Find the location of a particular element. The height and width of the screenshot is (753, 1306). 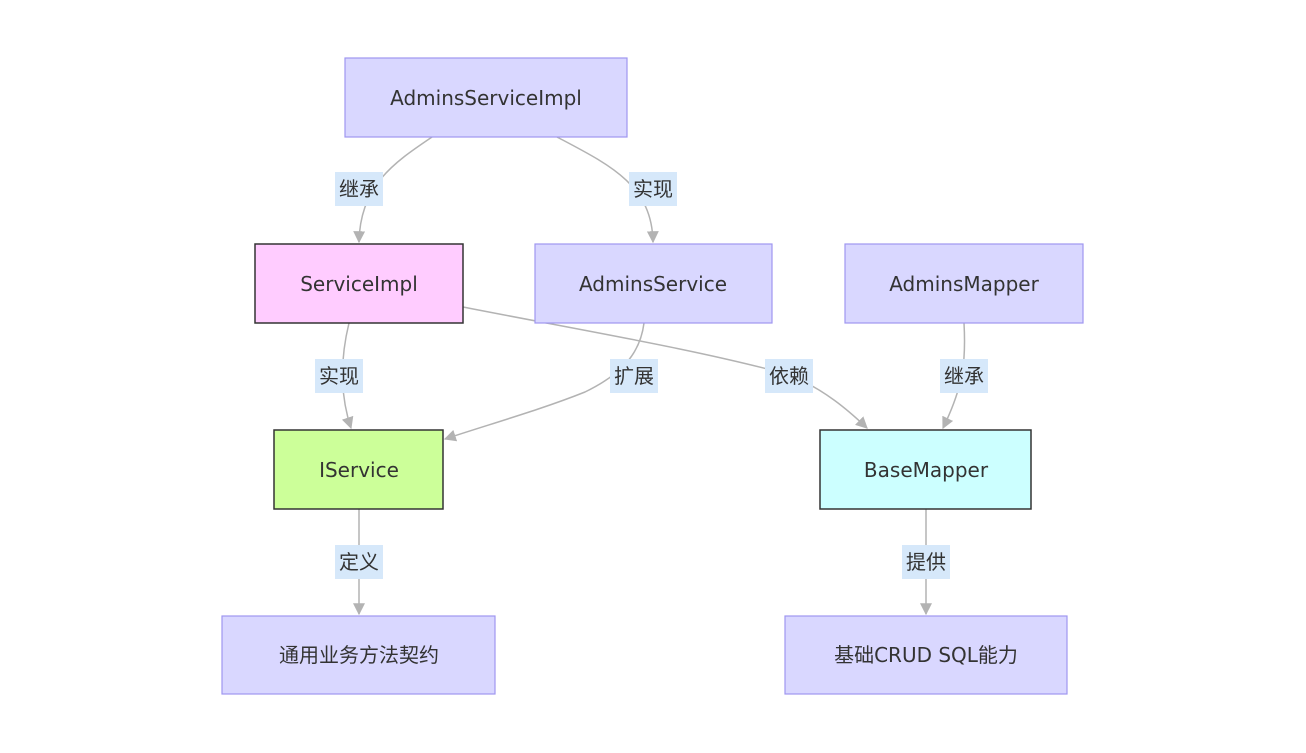

edge-label-text: 依赖 is located at coordinates (789, 376).